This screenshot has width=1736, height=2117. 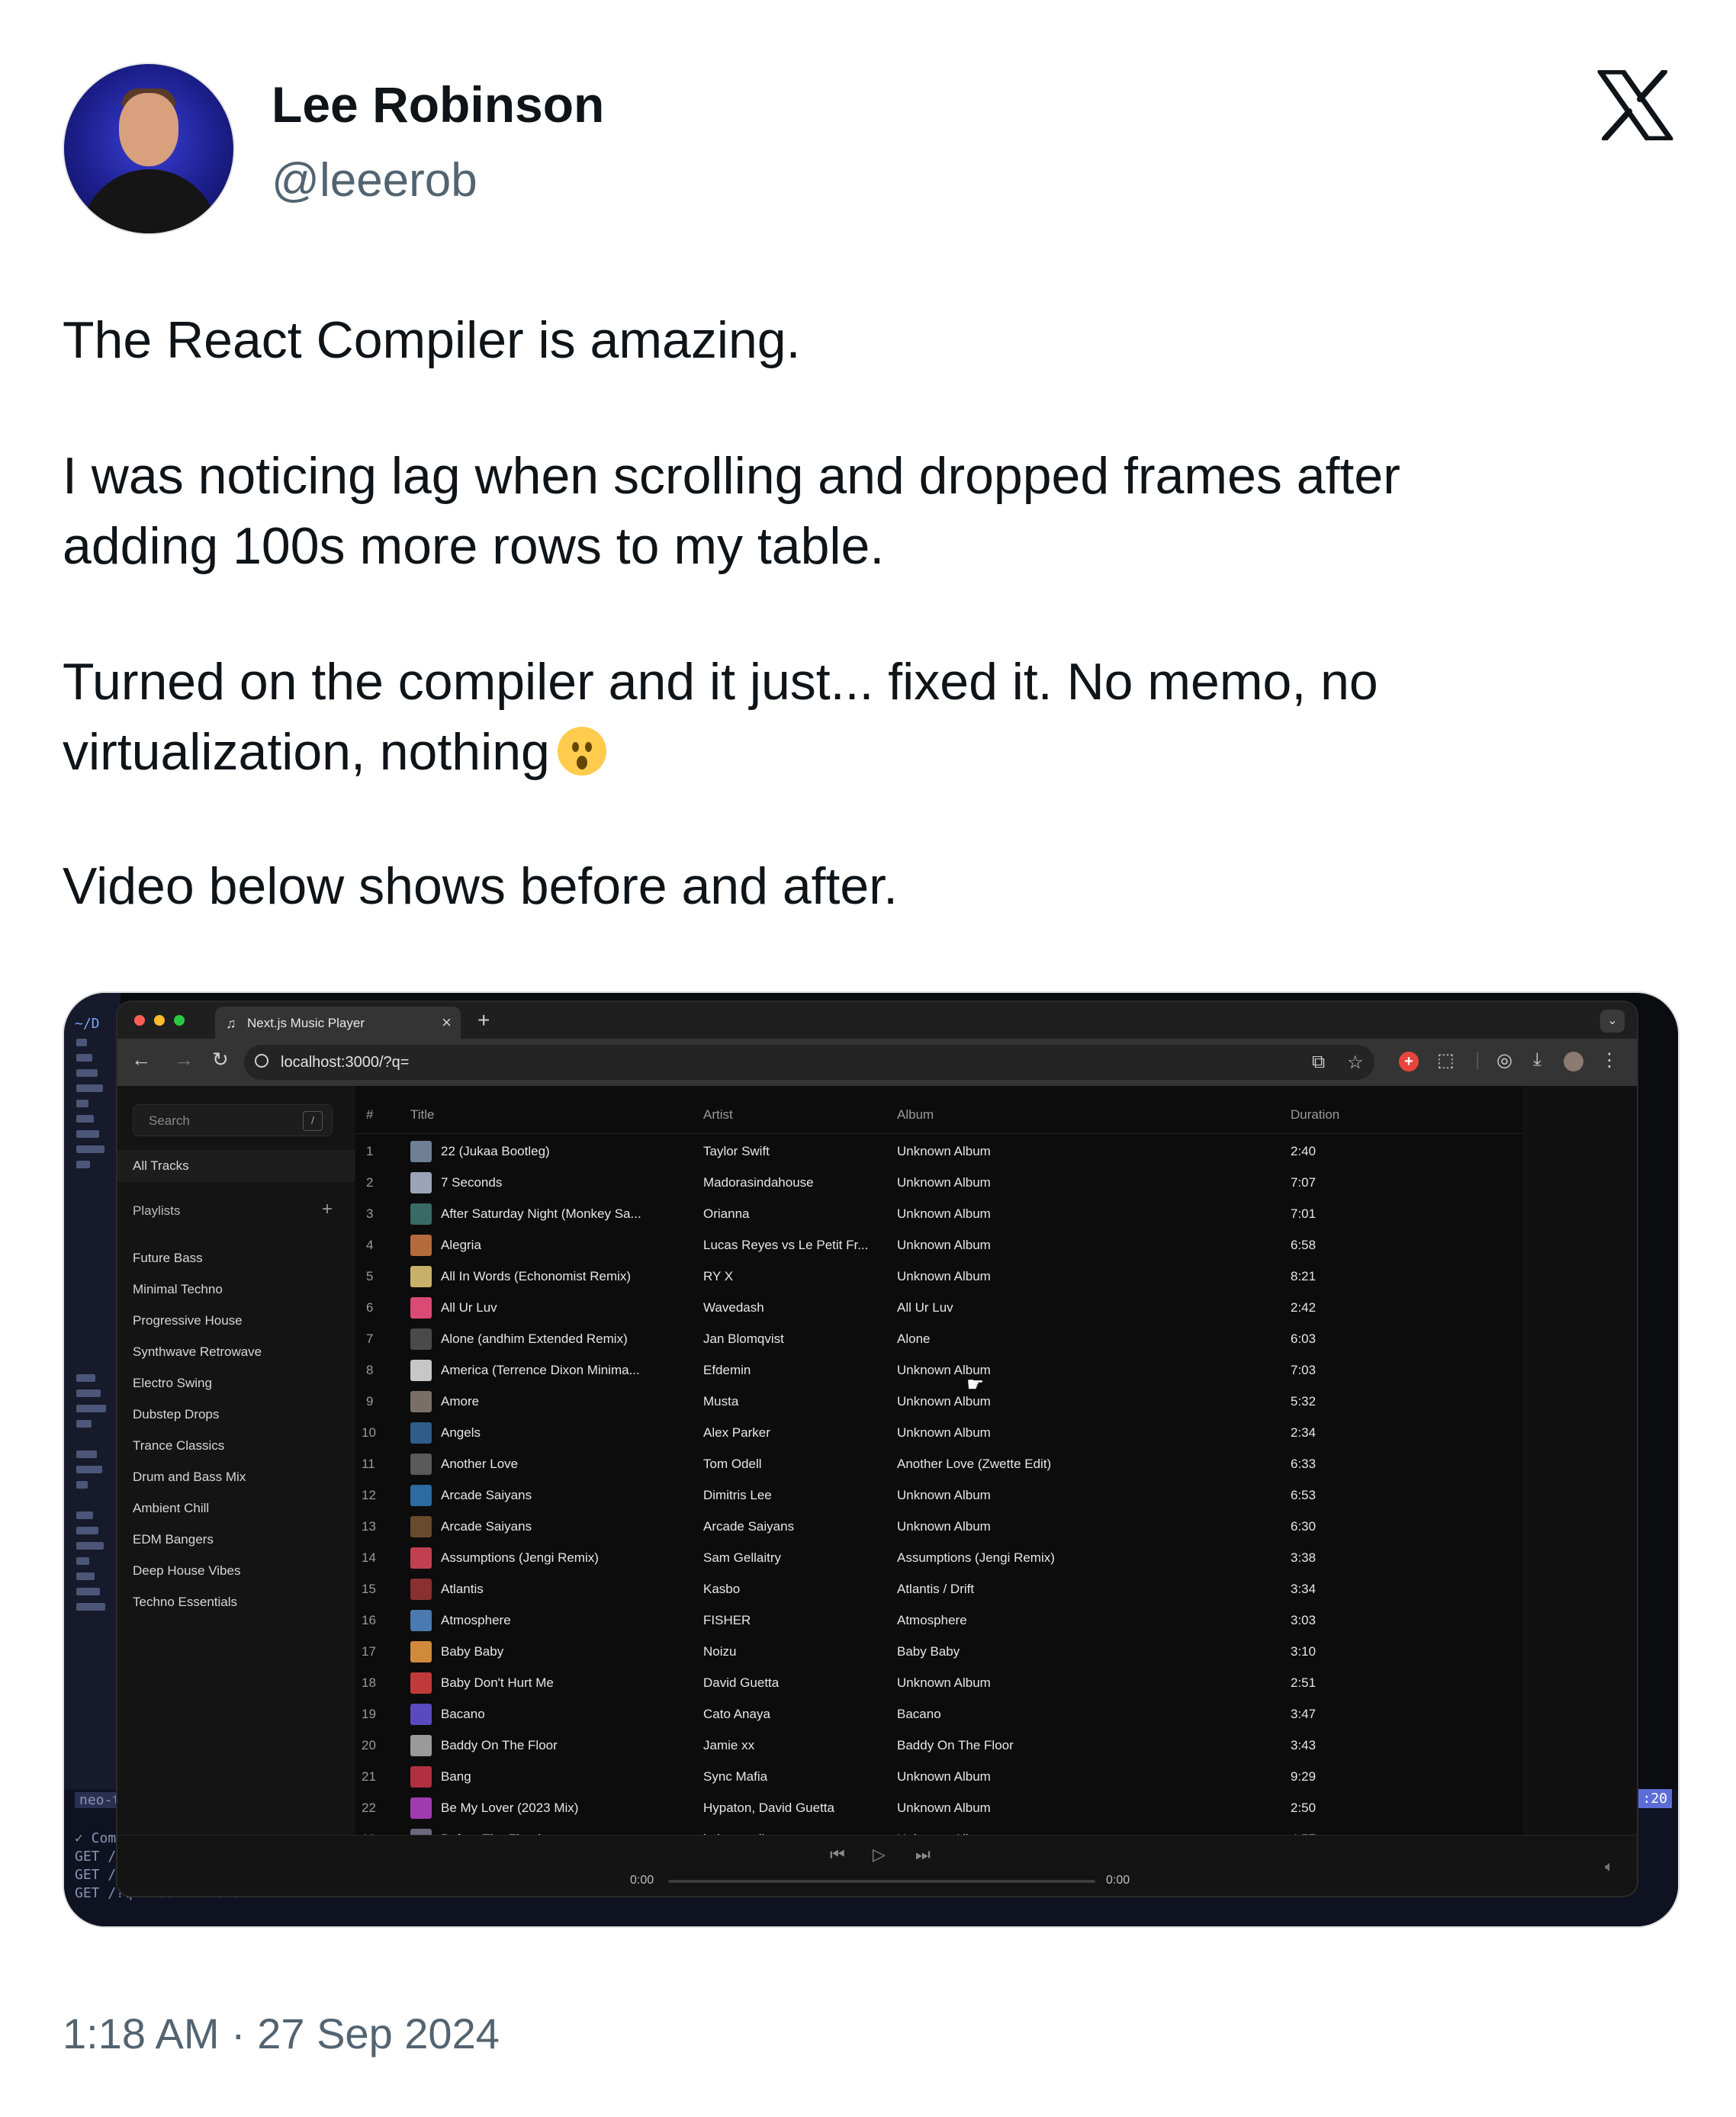 I want to click on sidebar-item-all-tracks: All Tracks, so click(x=236, y=1166).